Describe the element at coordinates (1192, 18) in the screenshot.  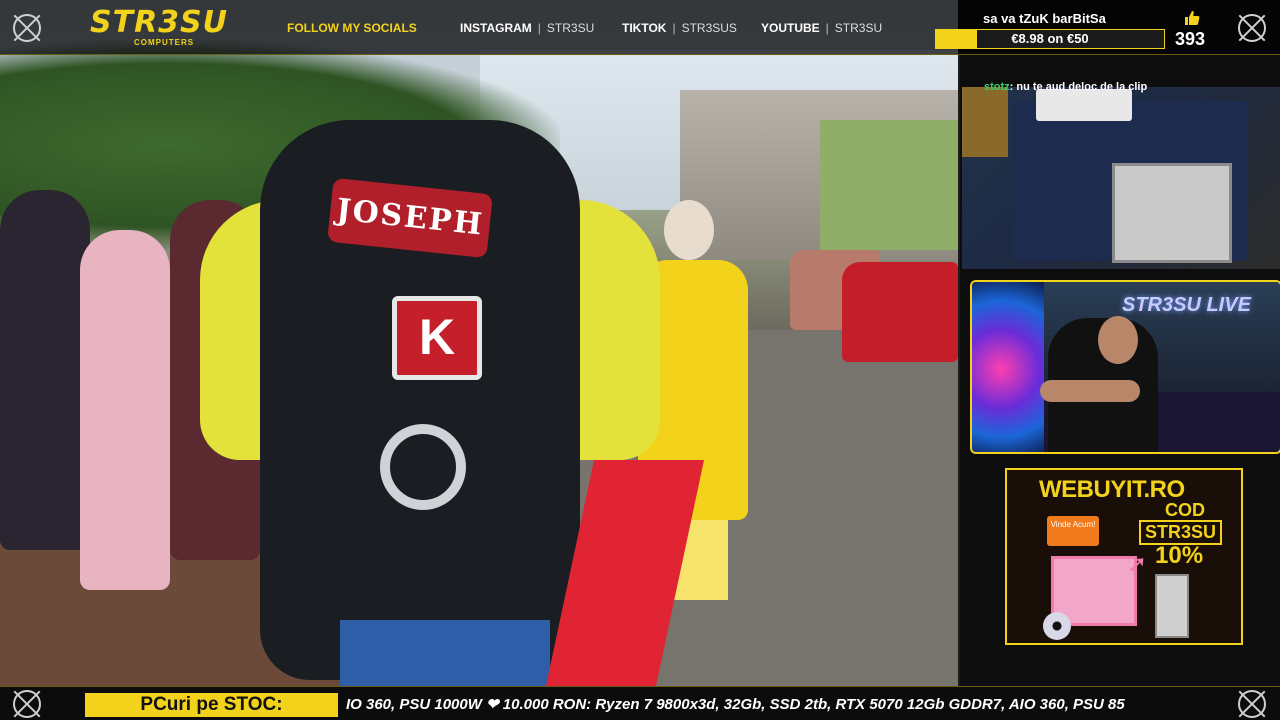
I see `thumbs-up-icon` at that location.